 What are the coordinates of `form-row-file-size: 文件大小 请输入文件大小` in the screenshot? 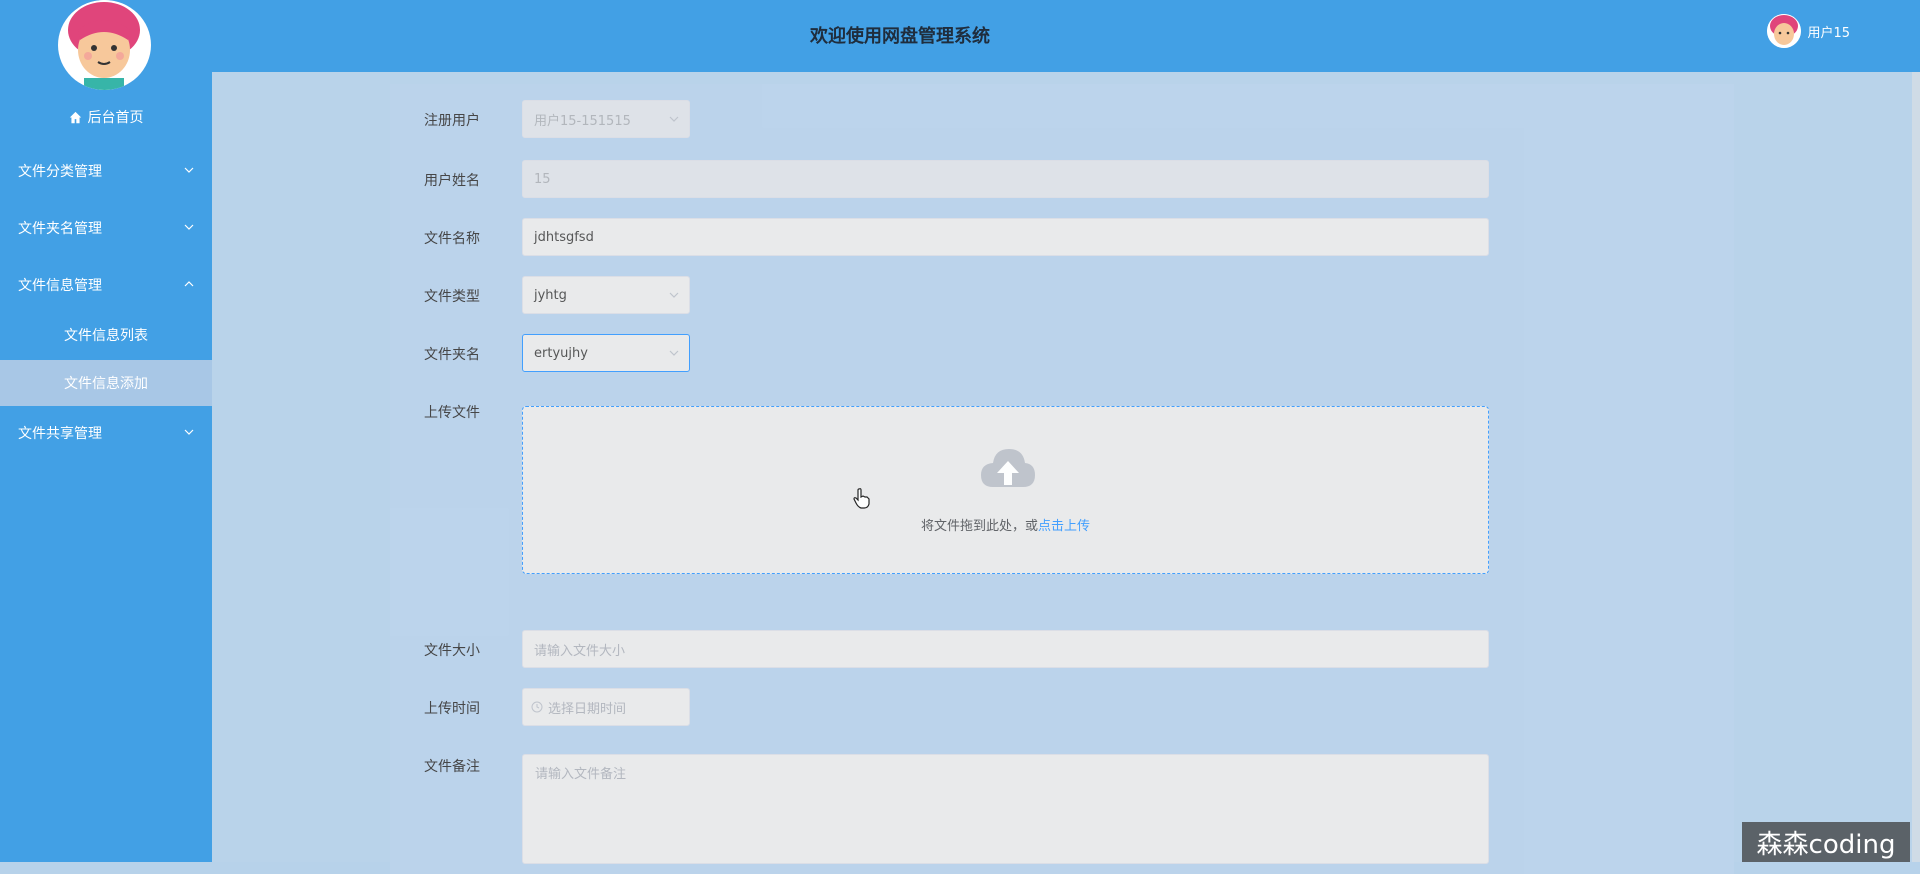 It's located at (1062, 650).